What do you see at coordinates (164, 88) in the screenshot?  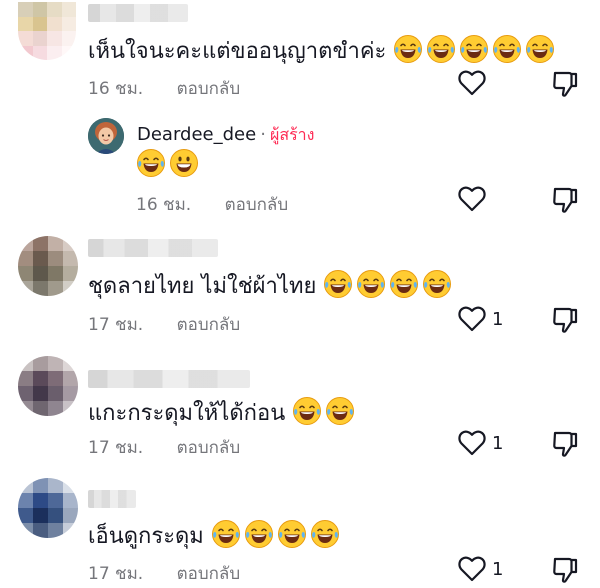 I see `comment-meta: 16 ชม. ตอบกลับ` at bounding box center [164, 88].